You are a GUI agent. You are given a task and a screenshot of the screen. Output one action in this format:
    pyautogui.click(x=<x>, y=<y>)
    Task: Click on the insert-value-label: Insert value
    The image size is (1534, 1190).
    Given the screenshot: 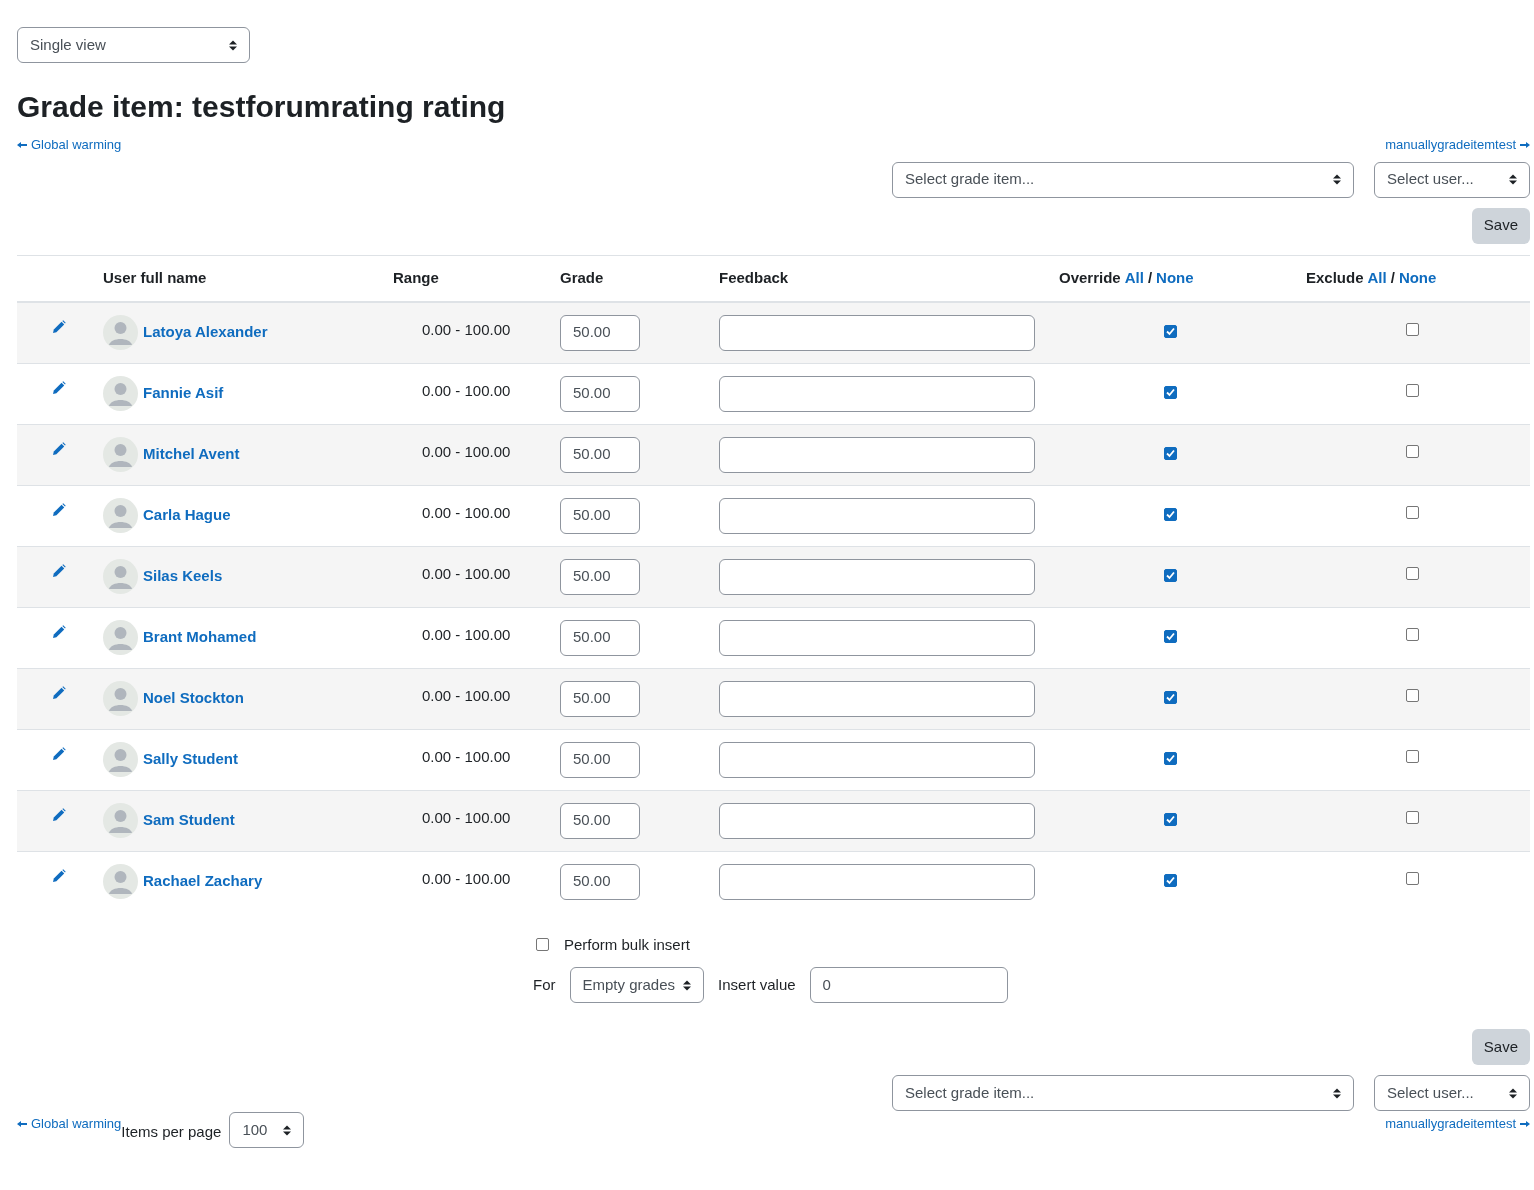 What is the action you would take?
    pyautogui.click(x=757, y=984)
    